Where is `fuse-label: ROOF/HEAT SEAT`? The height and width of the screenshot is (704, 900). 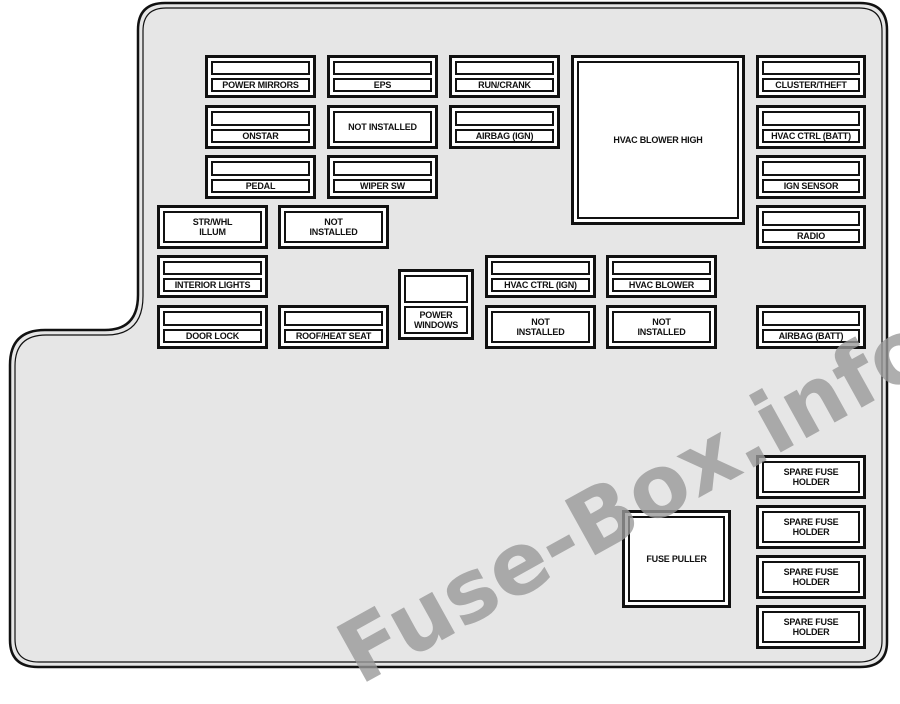
fuse-label: ROOF/HEAT SEAT is located at coordinates (333, 335).